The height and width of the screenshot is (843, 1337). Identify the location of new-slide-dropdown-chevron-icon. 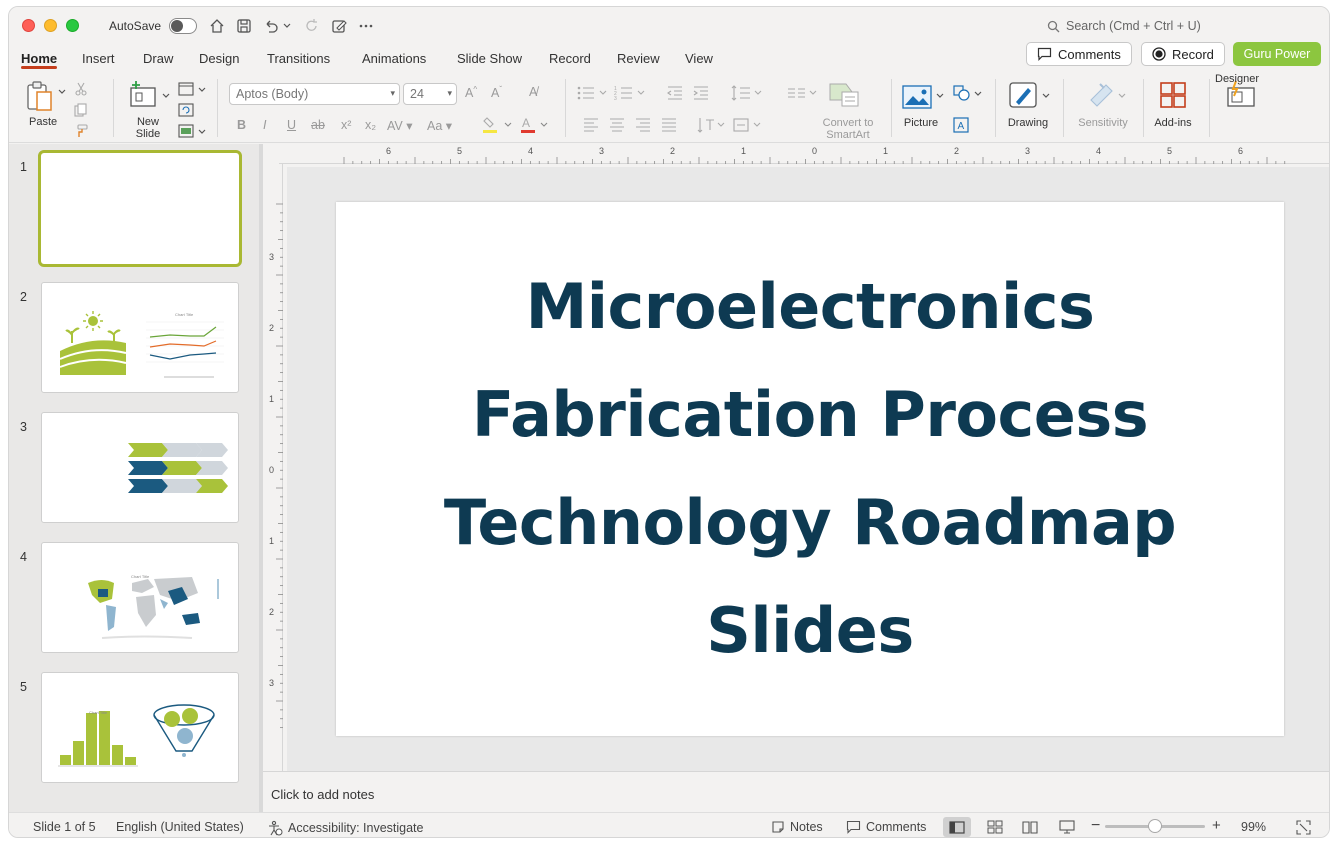
(166, 96).